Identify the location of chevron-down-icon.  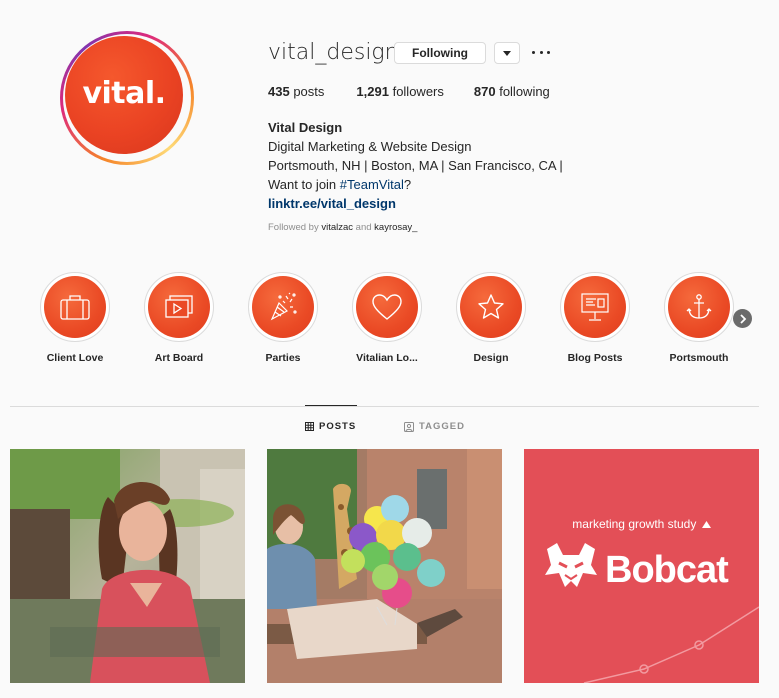
(507, 53).